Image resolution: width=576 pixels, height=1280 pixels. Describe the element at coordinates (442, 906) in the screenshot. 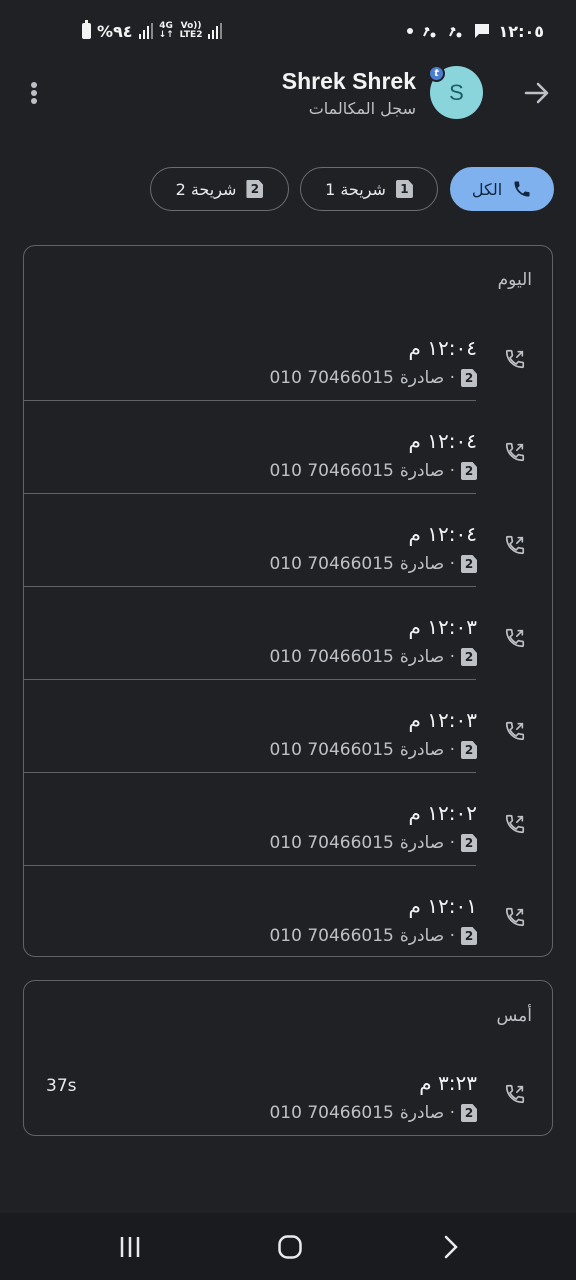

I see `call-time: ١٢:٠١ م` at that location.